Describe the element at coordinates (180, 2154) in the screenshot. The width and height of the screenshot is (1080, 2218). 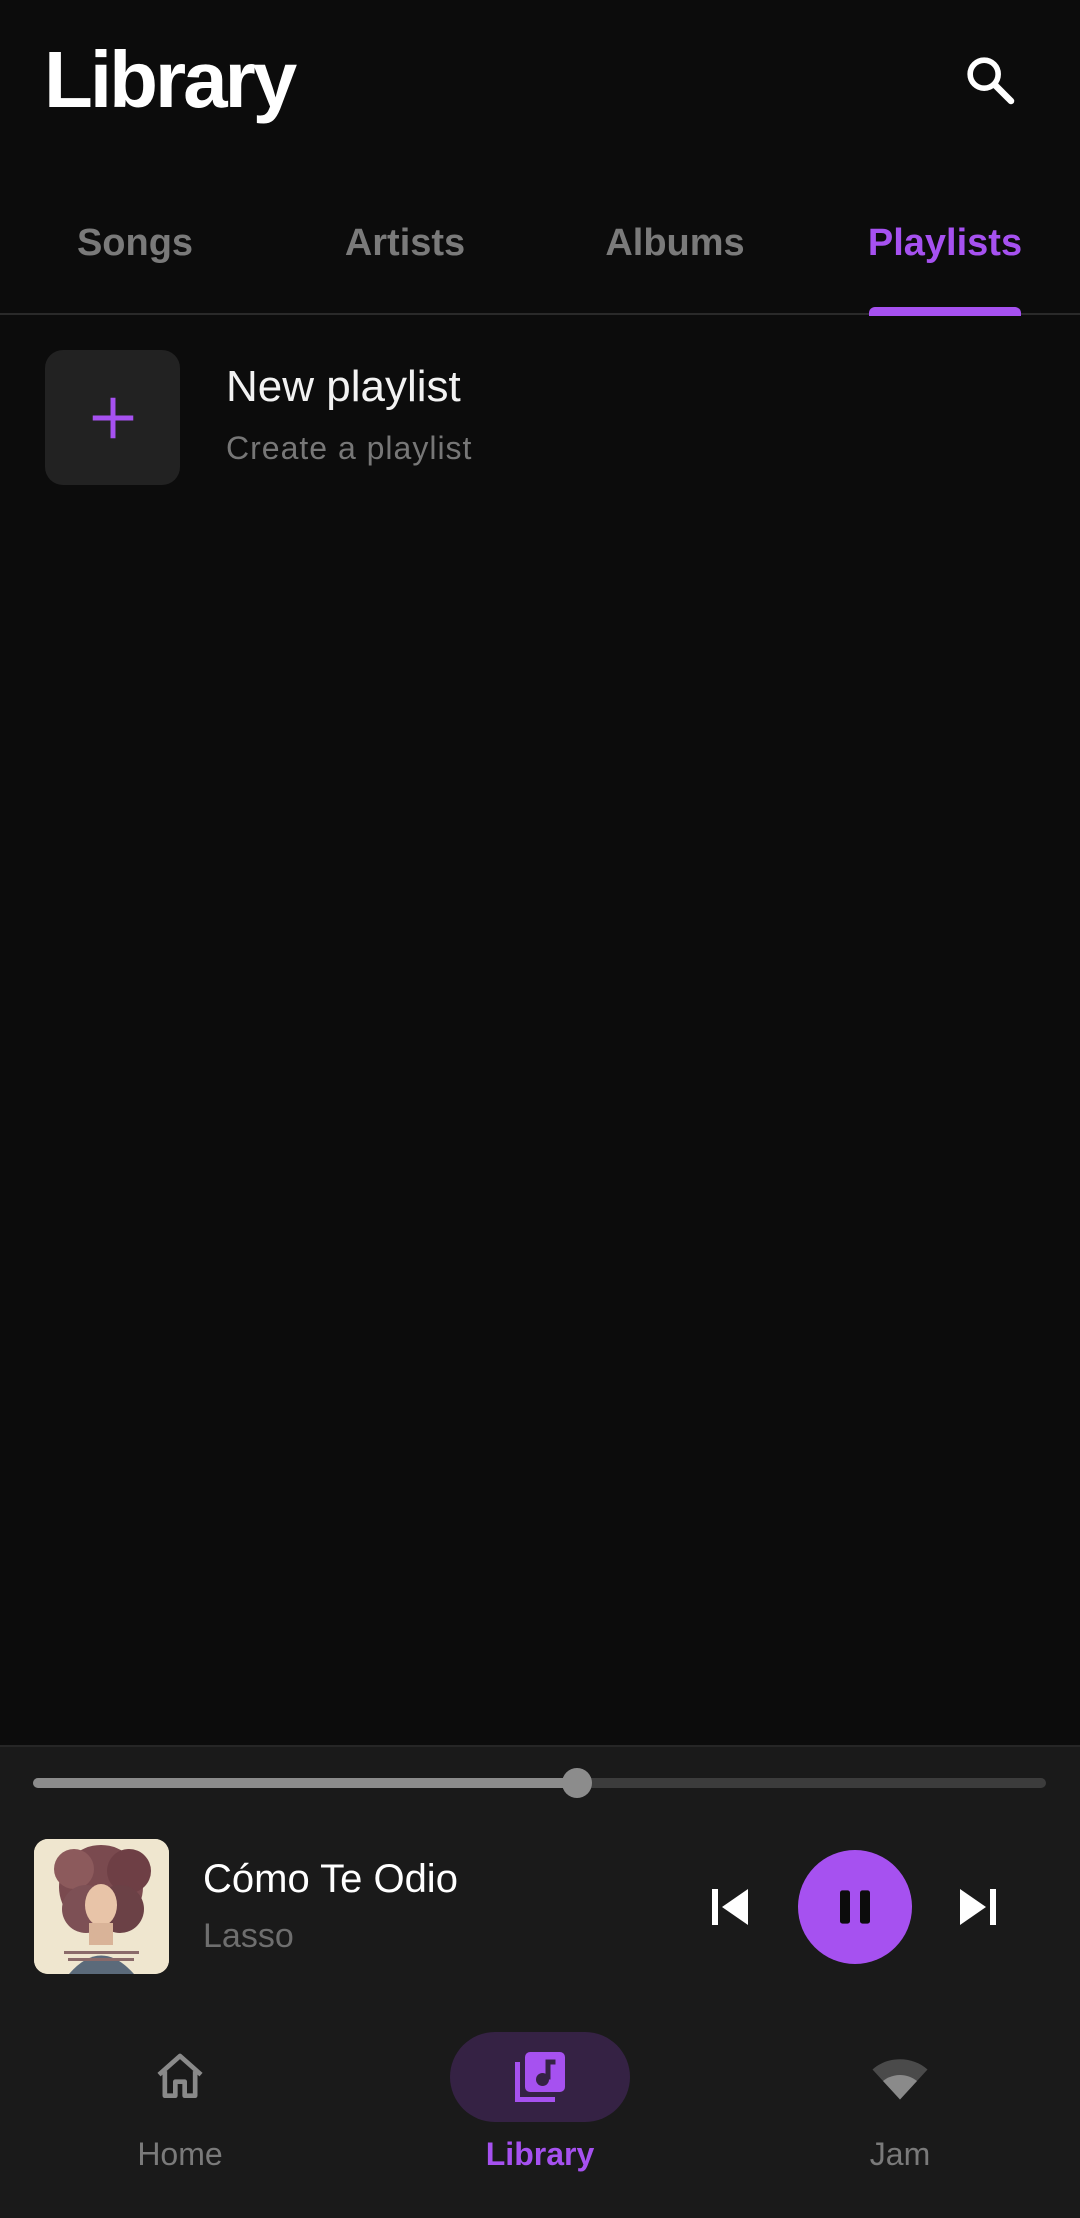
I see `nav-label: Home` at that location.